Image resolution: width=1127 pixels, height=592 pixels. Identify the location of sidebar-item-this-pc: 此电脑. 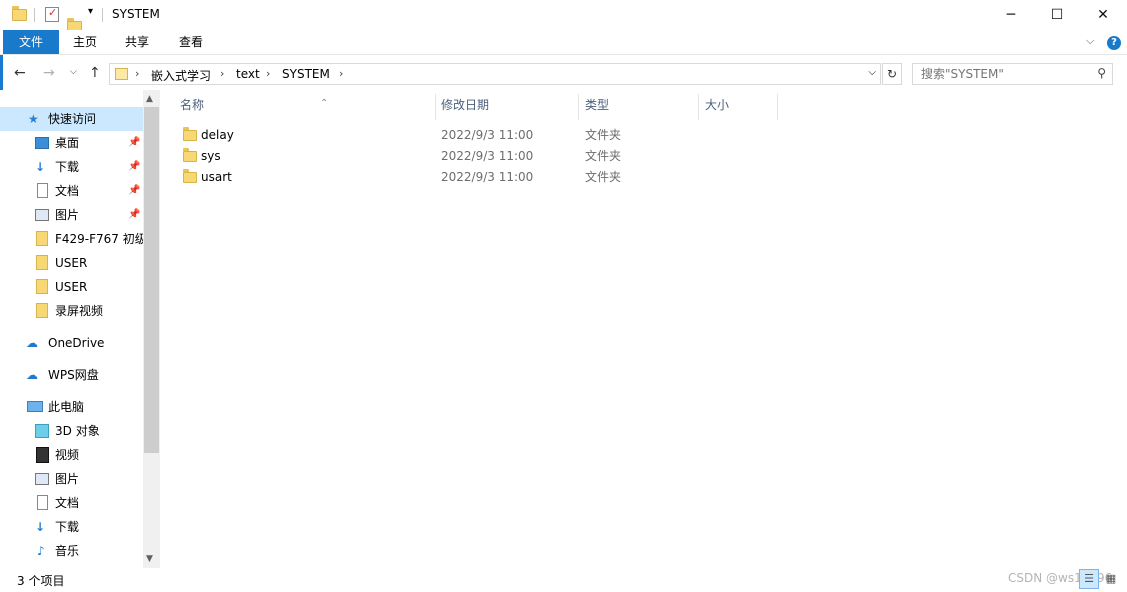
(71, 407).